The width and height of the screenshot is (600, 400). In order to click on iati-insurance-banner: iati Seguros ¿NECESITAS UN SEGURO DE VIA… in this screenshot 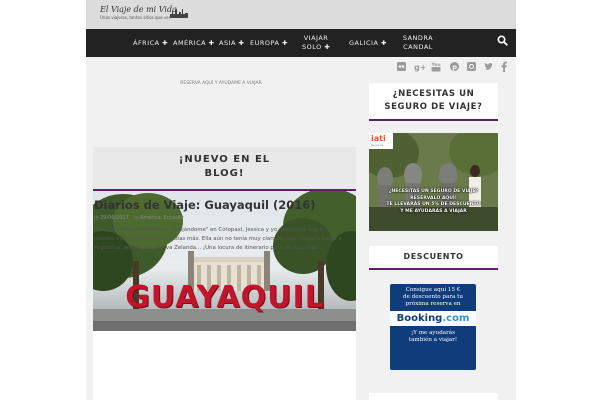, I will do `click(433, 182)`.